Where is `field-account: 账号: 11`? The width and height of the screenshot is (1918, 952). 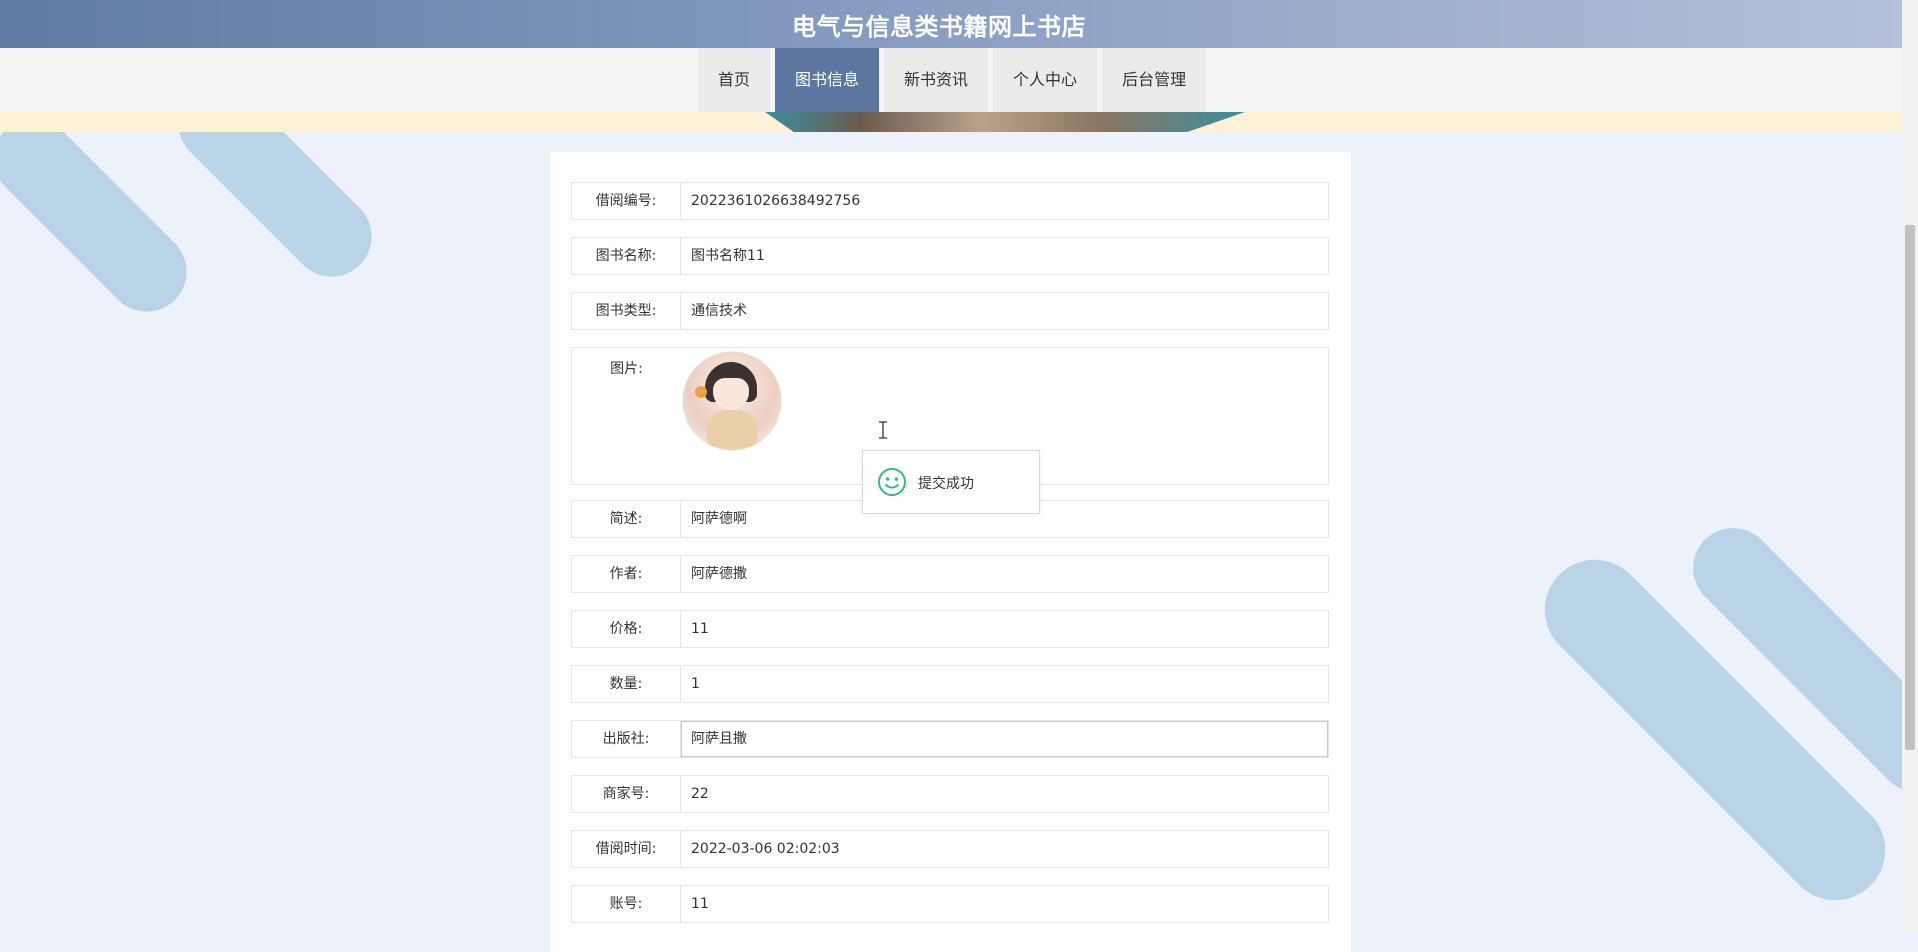 field-account: 账号: 11 is located at coordinates (950, 904).